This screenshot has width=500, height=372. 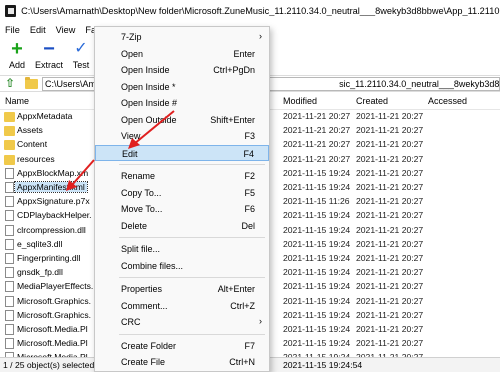 What do you see at coordinates (182, 54) in the screenshot?
I see `menu-item-open: Open Enter` at bounding box center [182, 54].